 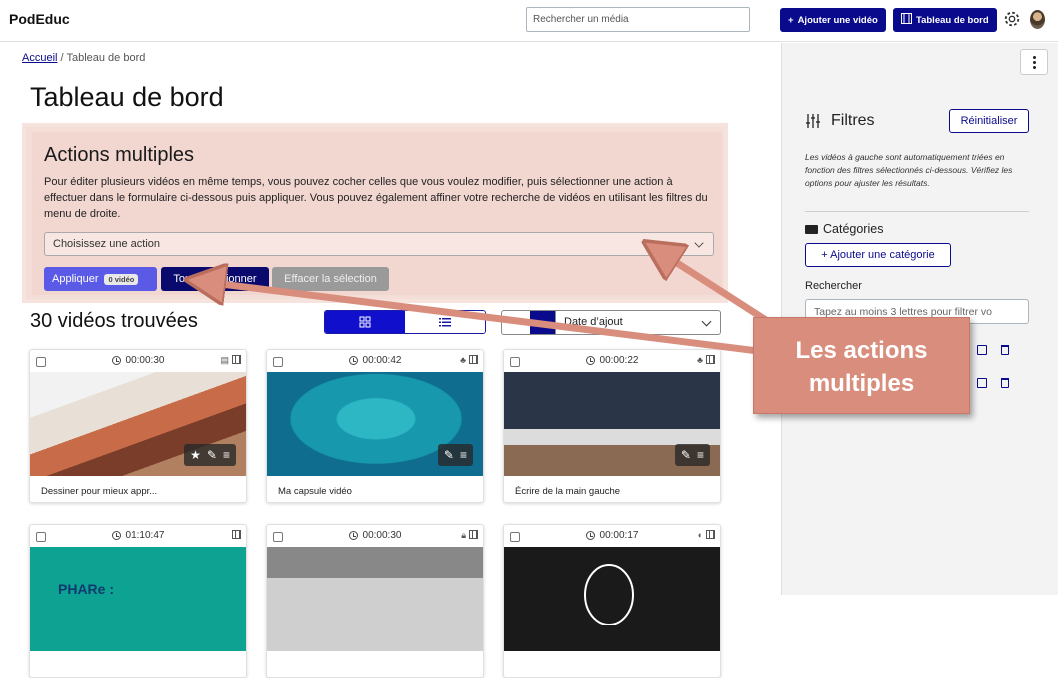 I want to click on star-icon: ★, so click(x=195, y=455).